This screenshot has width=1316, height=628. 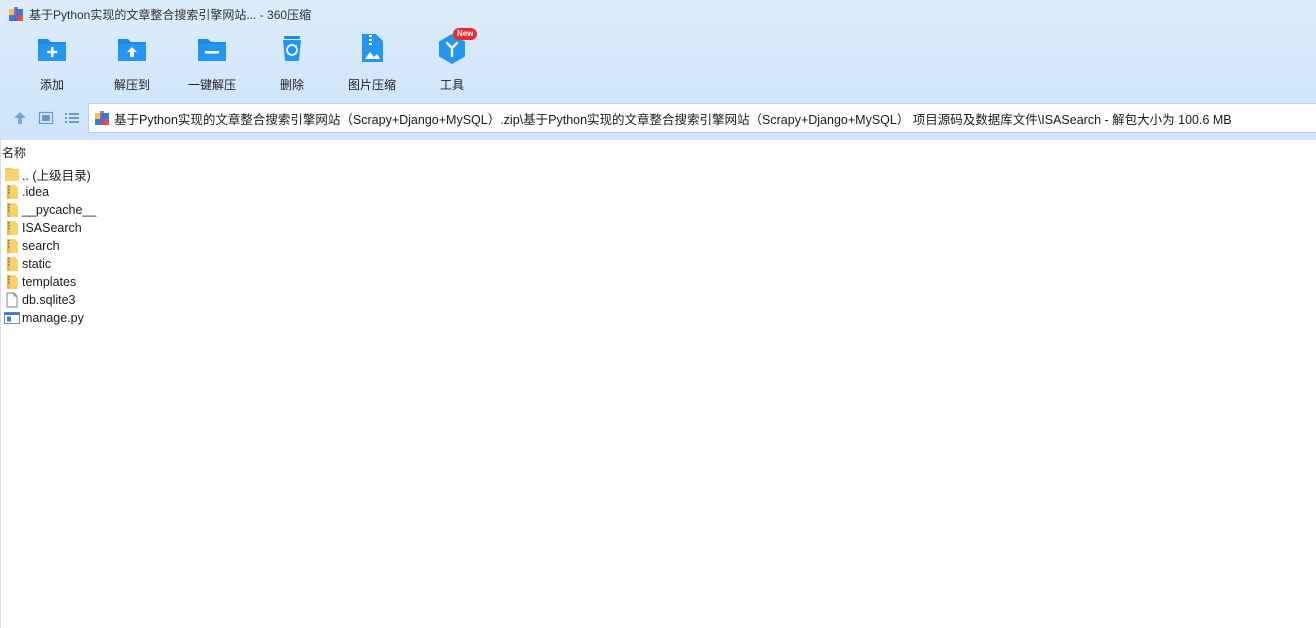 I want to click on zip-archive-icon, so click(x=102, y=118).